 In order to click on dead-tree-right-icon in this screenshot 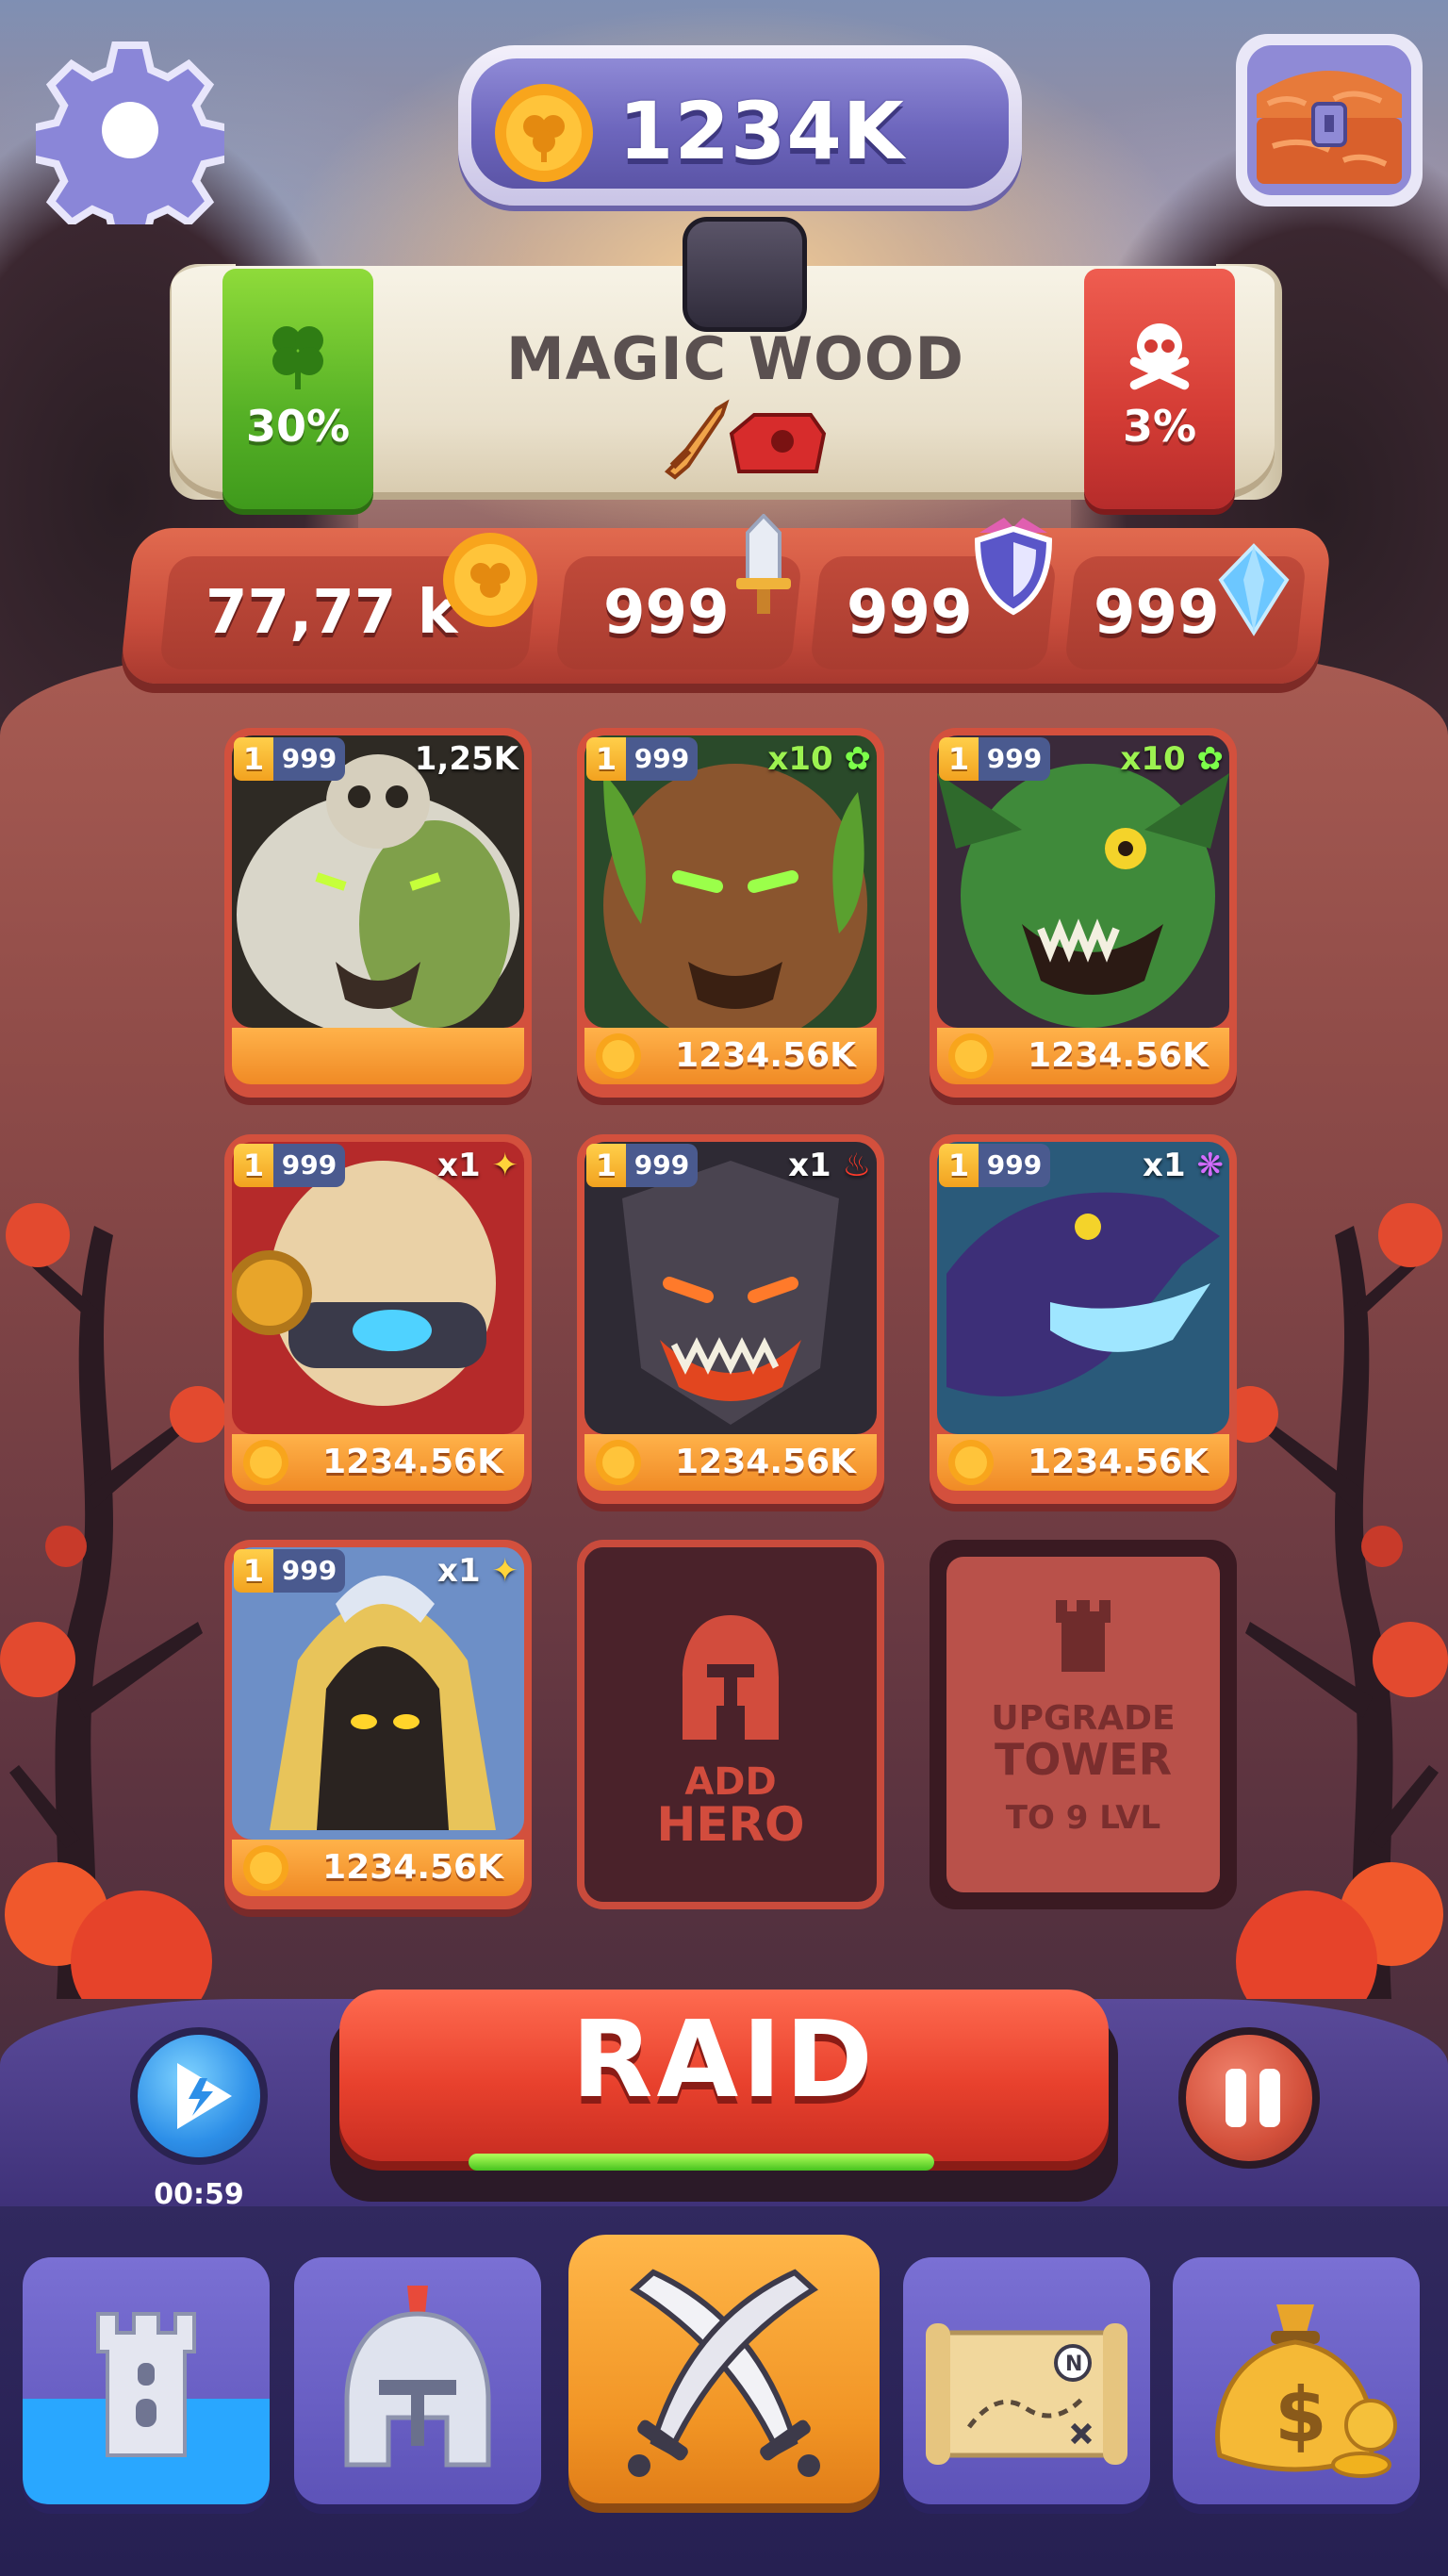, I will do `click(1330, 1525)`.